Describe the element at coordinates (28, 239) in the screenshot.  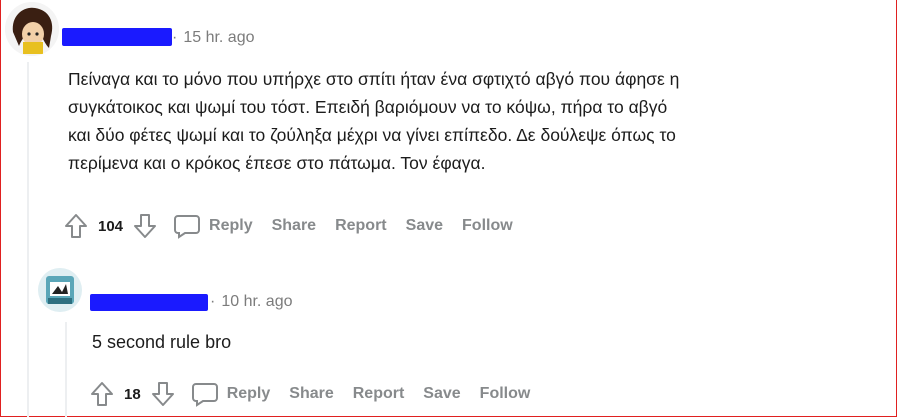
I see `thread-line` at that location.